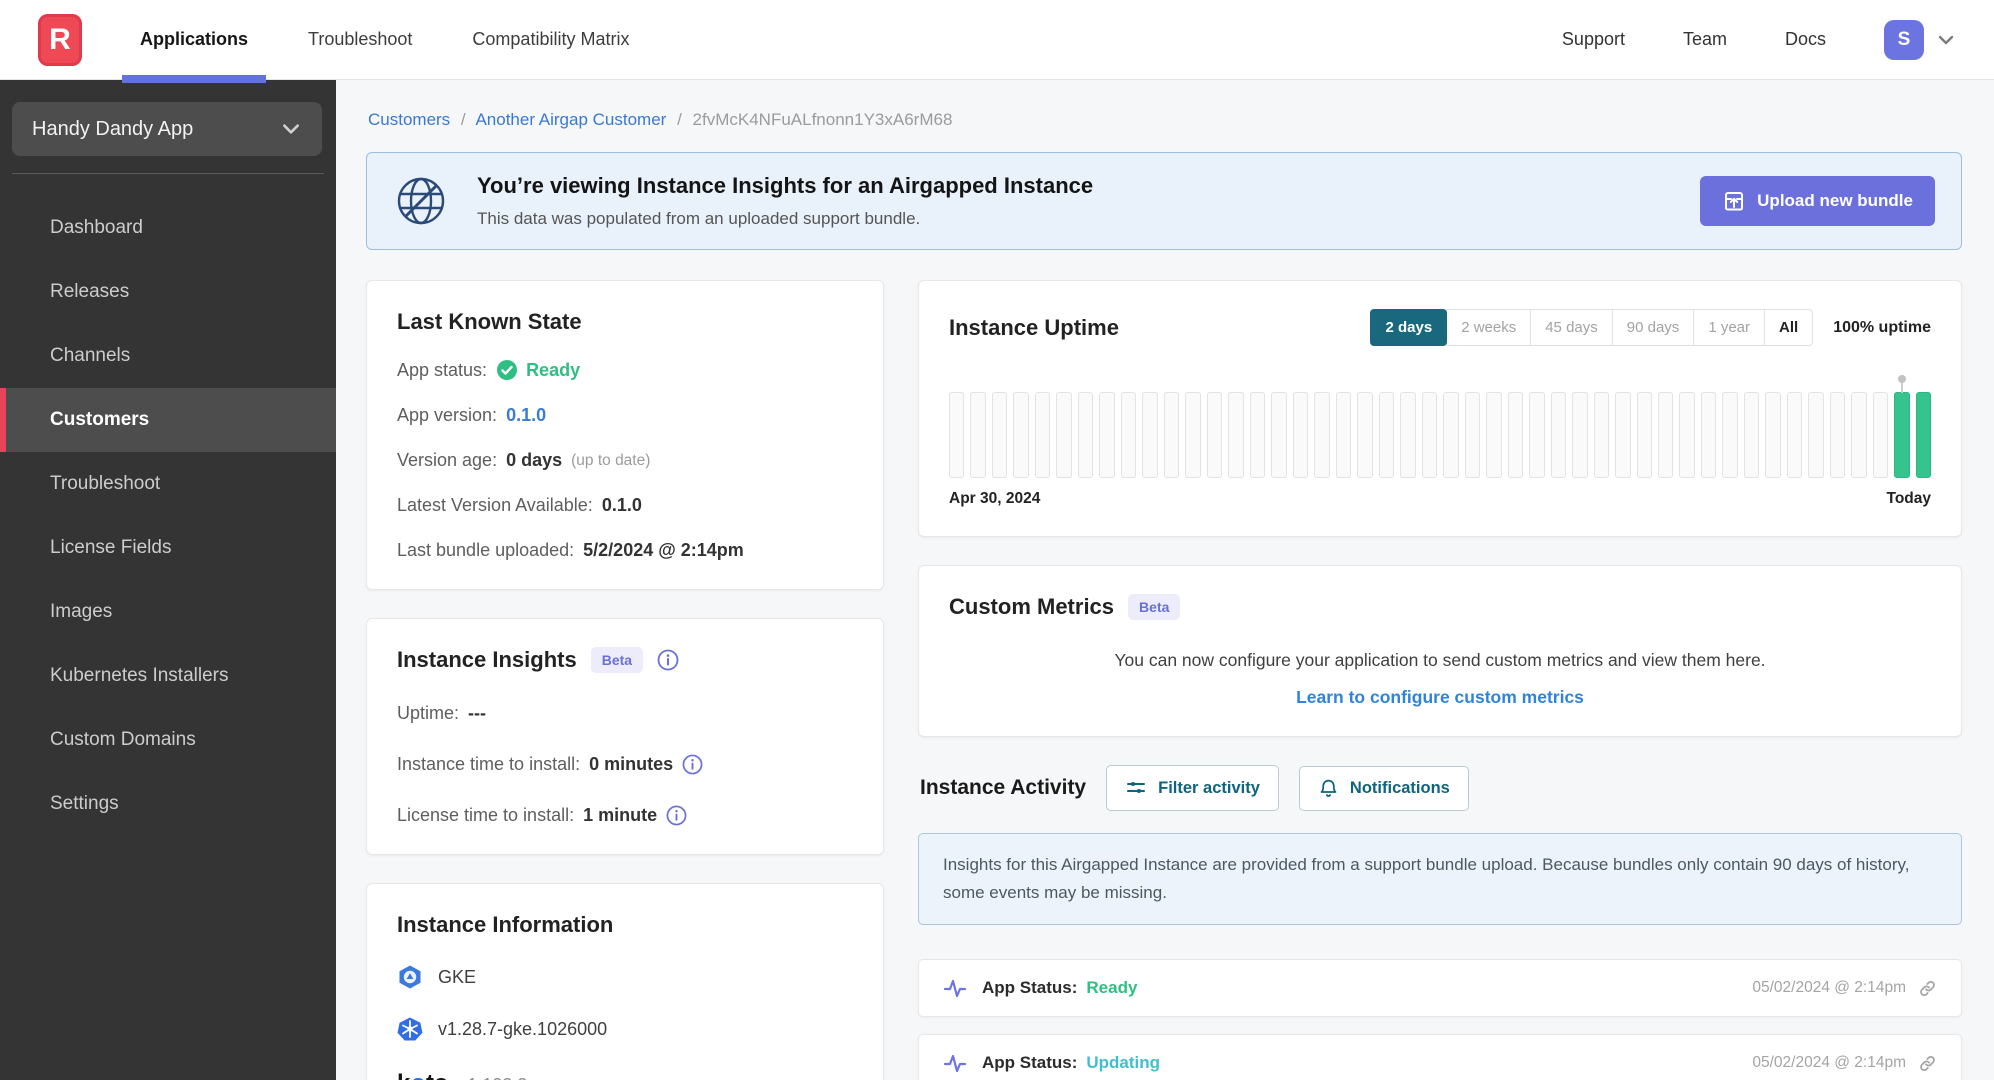  I want to click on kubernetes-icon, so click(410, 1029).